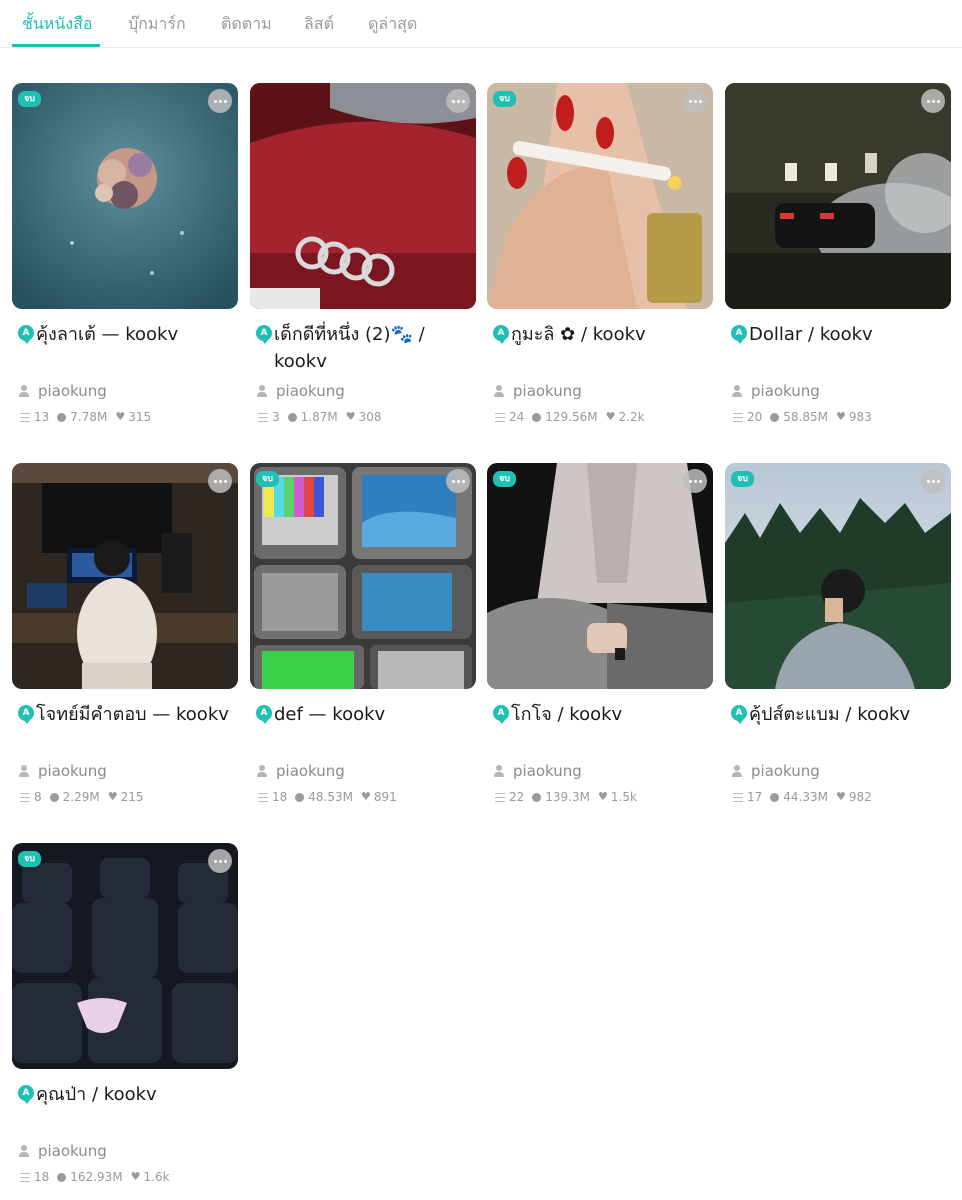  Describe the element at coordinates (125, 729) in the screenshot. I see `book-title-row: A โจทย์มีคำตอบ — kookv` at that location.